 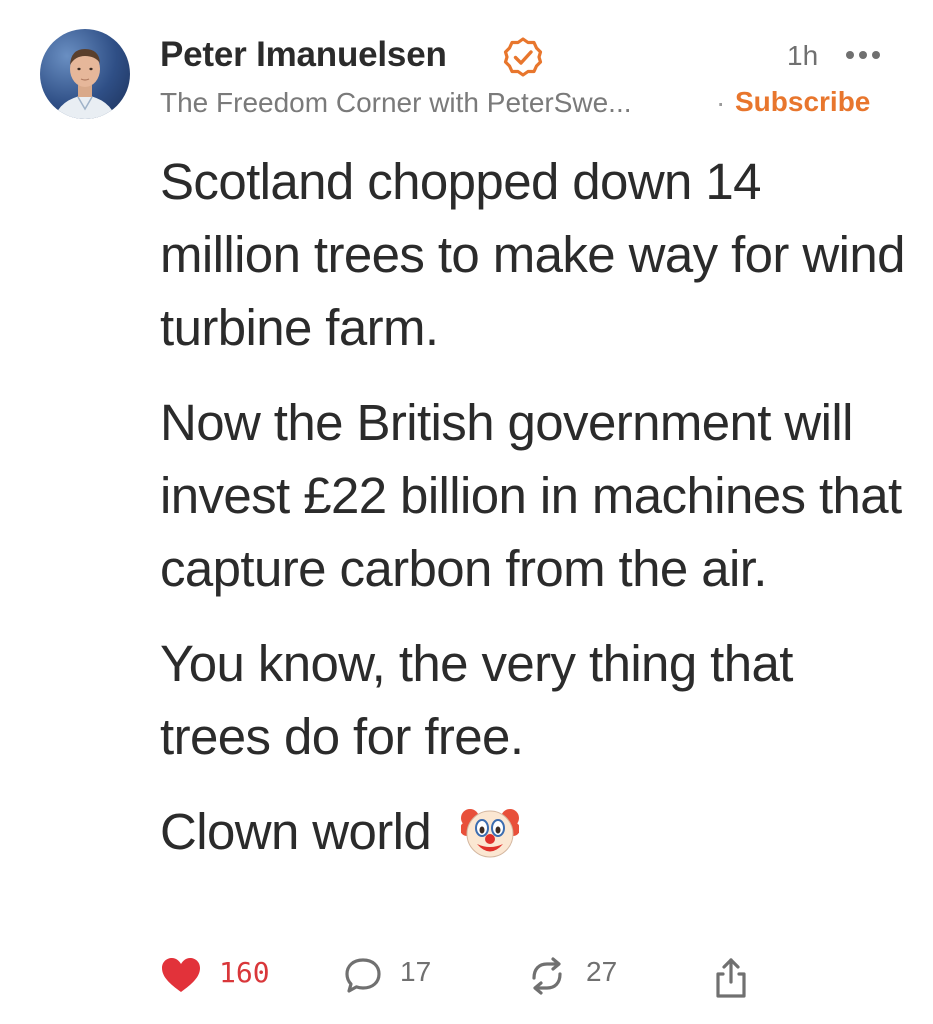 I want to click on restack-icon, so click(x=547, y=976).